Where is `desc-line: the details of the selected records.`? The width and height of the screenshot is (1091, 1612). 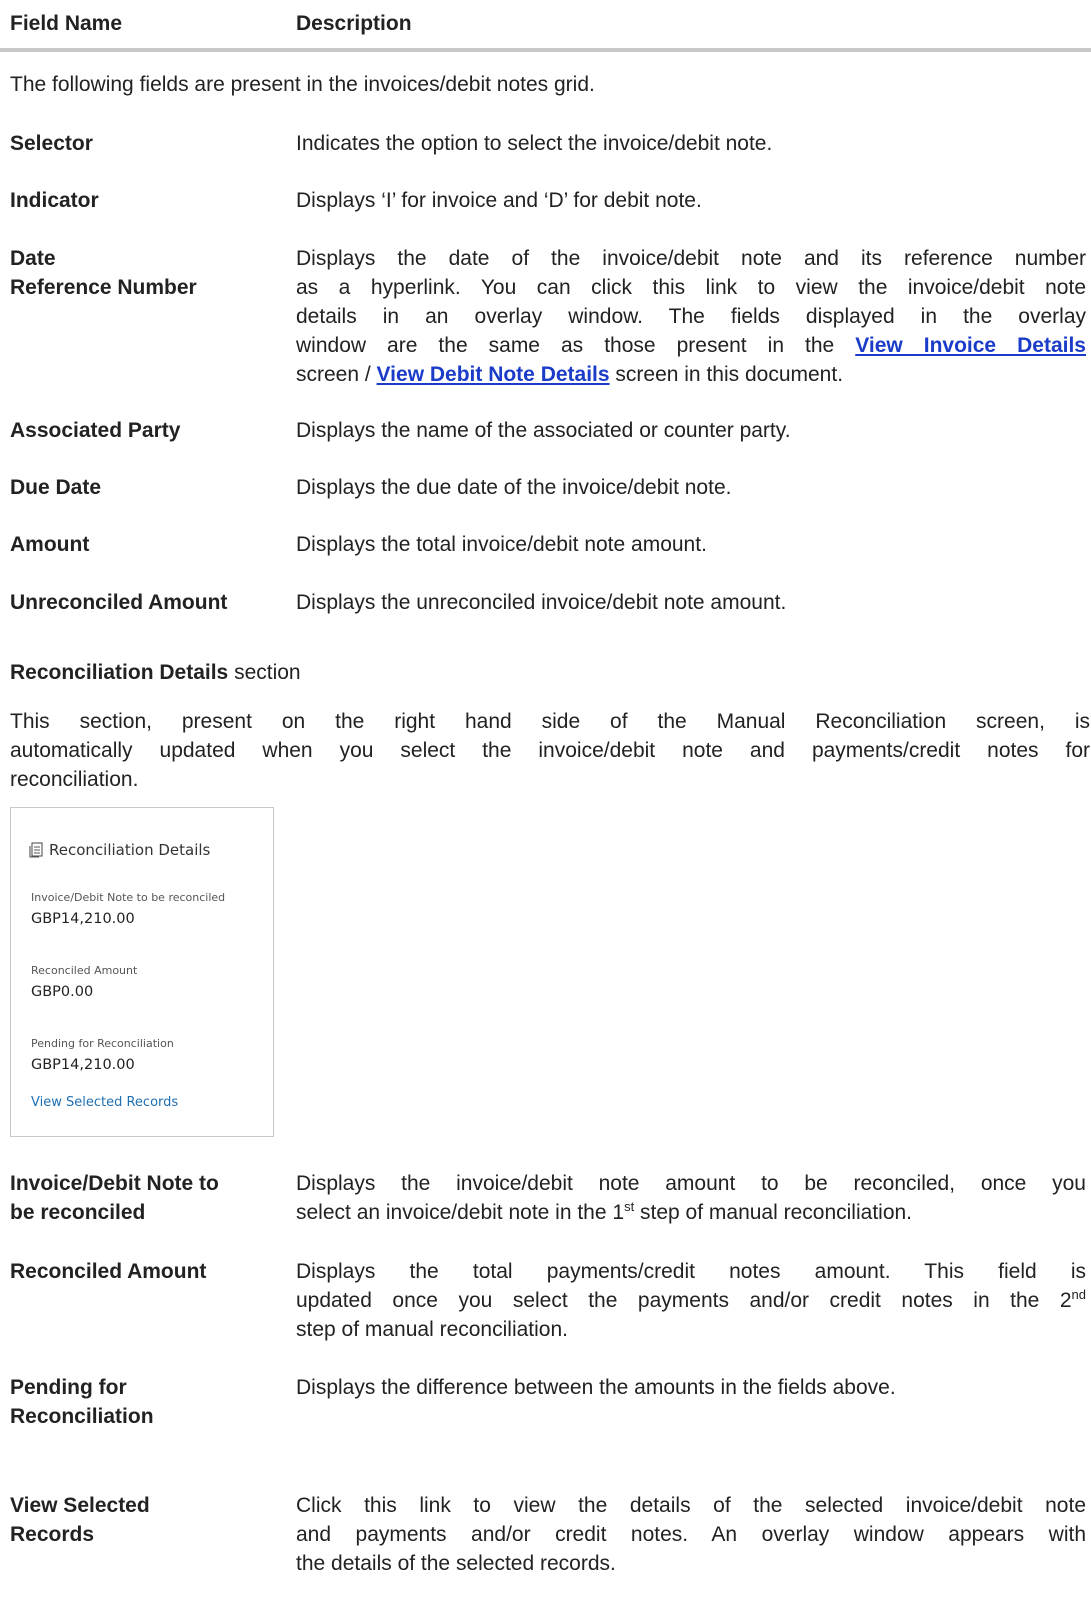 desc-line: the details of the selected records. is located at coordinates (456, 1563).